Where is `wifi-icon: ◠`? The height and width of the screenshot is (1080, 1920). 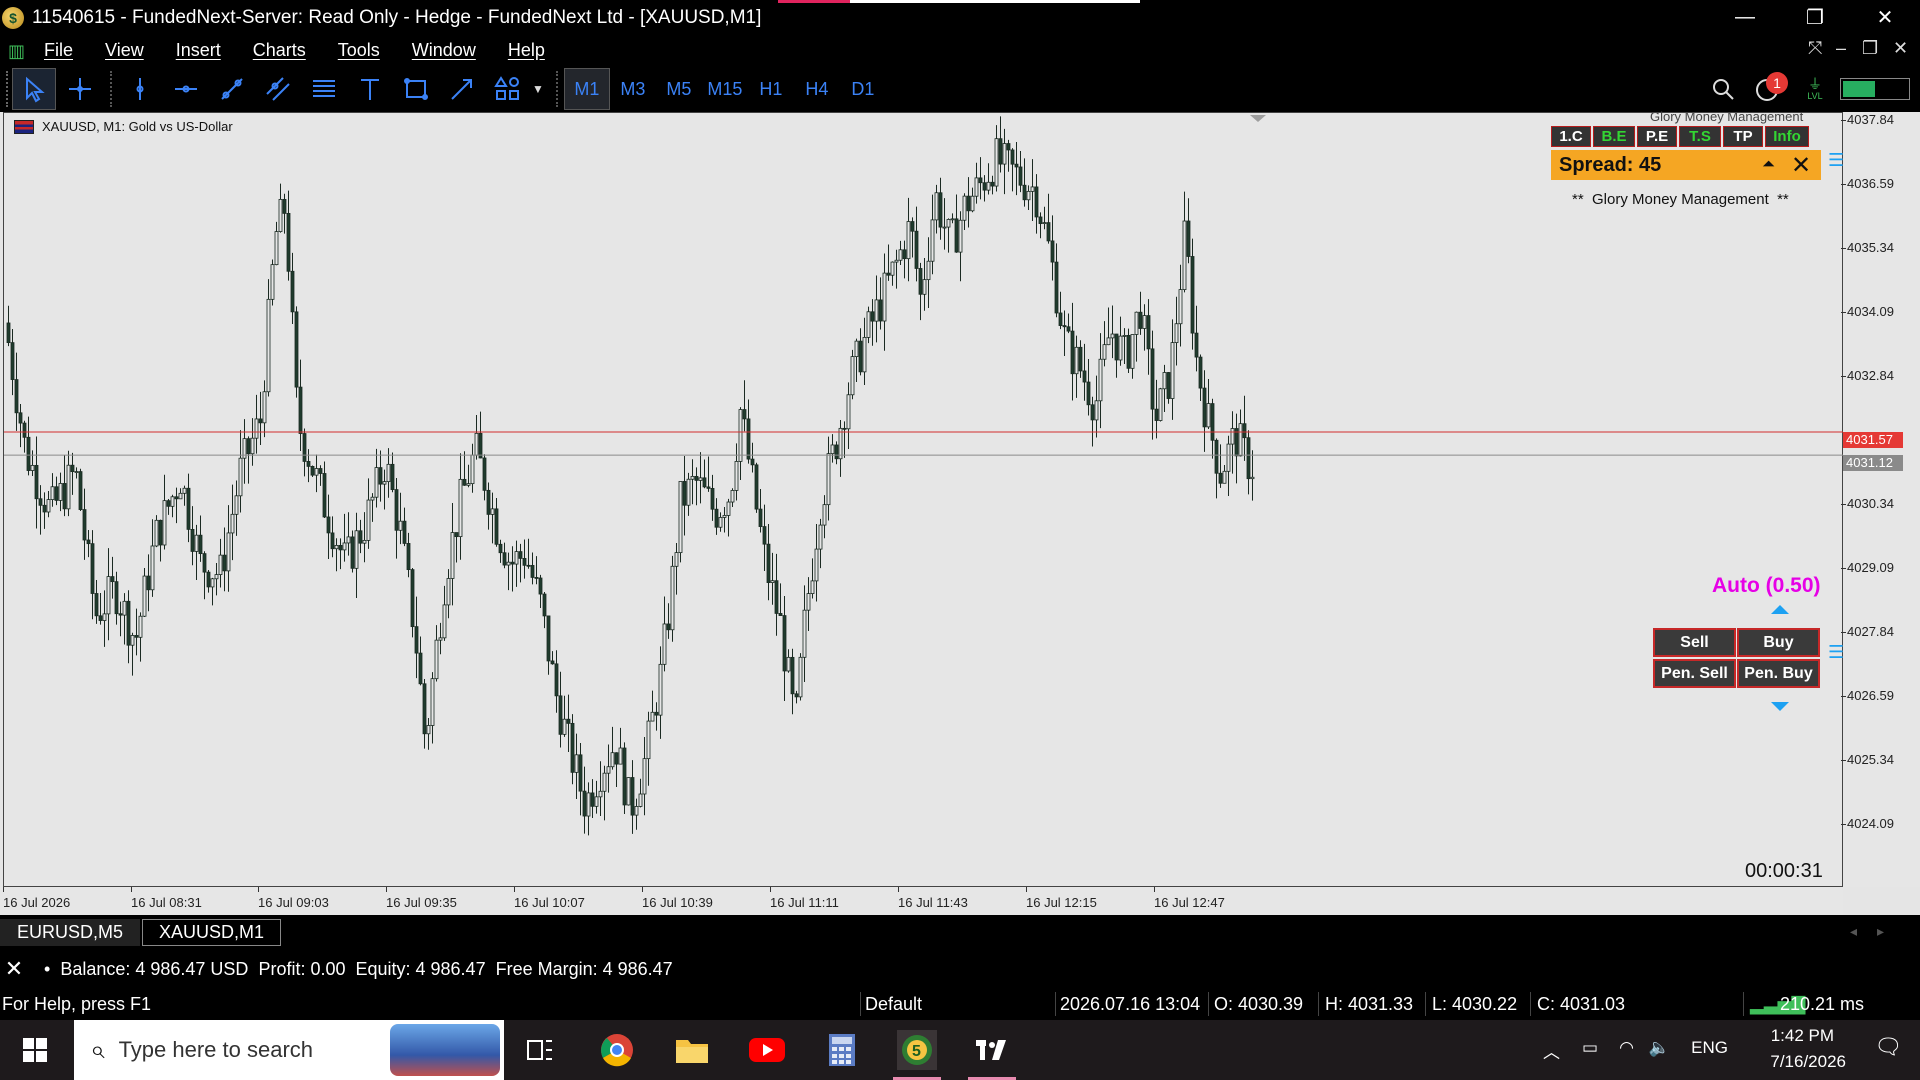 wifi-icon: ◠ is located at coordinates (1626, 1048).